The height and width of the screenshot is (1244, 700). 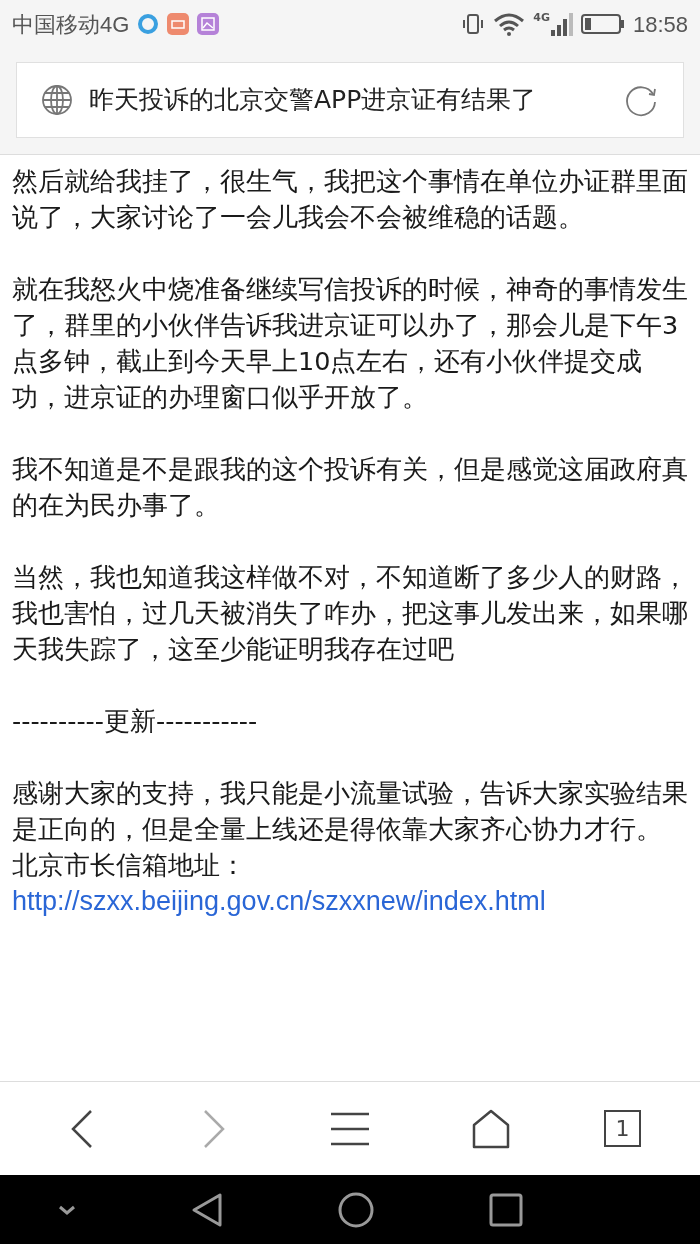 What do you see at coordinates (350, 613) in the screenshot?
I see `article-paragraph: 当然，我也知道我这样做不对，不知道断了多少人的财路，我也害怕，过几天被消失了咋办，把这事儿发出来，如果哪天我失踪了，这至少能证明我存在过吧` at bounding box center [350, 613].